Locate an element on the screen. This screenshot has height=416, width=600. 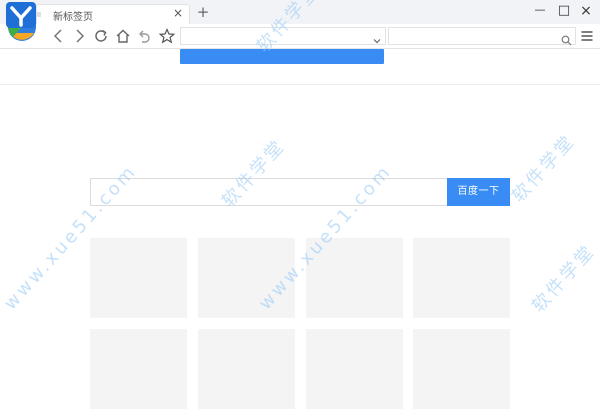
address-input is located at coordinates (273, 36).